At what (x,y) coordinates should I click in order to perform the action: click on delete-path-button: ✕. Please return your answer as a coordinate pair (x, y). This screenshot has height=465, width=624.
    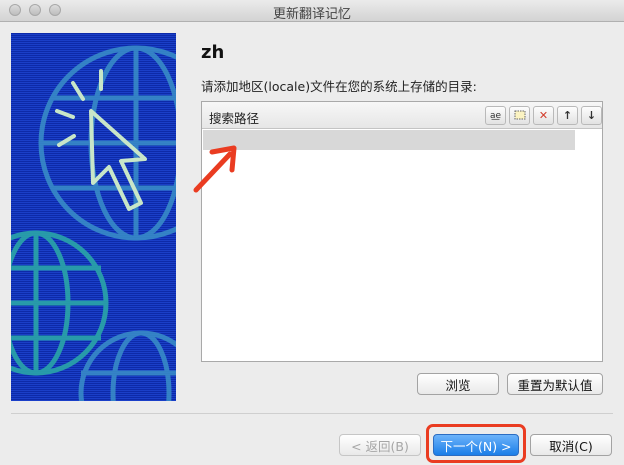
    Looking at the image, I should click on (543, 115).